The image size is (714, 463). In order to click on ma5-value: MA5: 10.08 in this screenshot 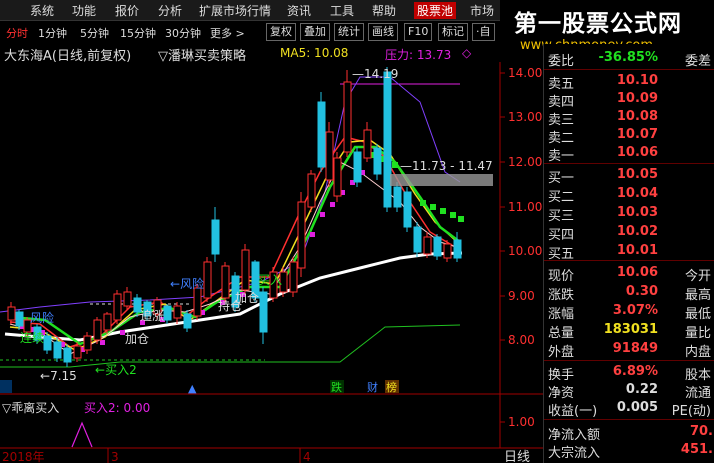, I will do `click(314, 53)`.